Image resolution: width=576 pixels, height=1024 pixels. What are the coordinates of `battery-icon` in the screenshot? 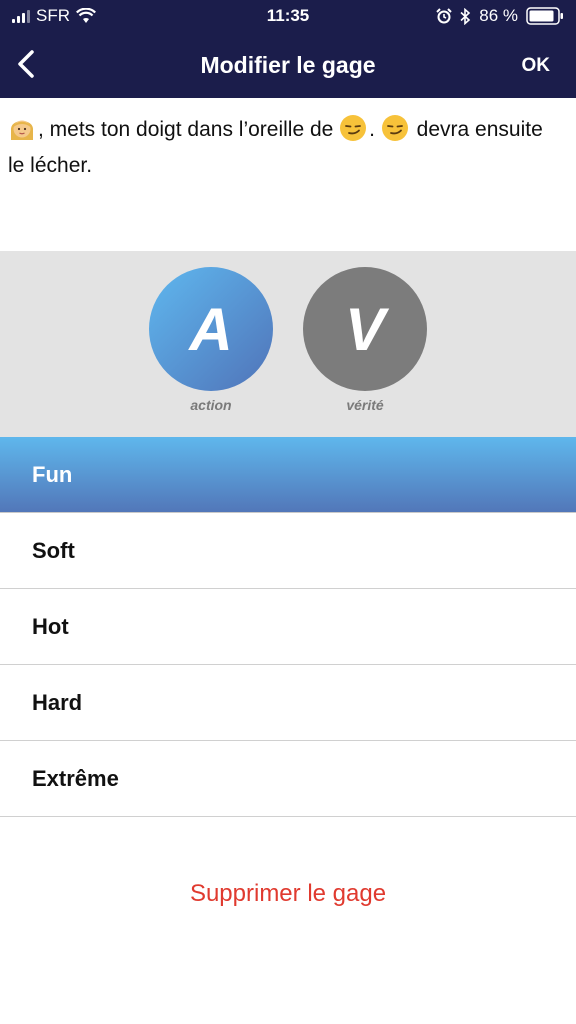 It's located at (544, 16).